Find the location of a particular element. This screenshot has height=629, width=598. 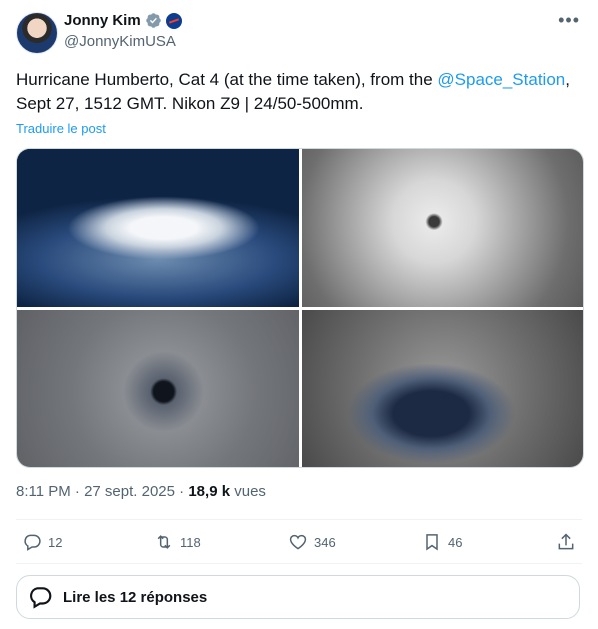

divider-top is located at coordinates (299, 519).